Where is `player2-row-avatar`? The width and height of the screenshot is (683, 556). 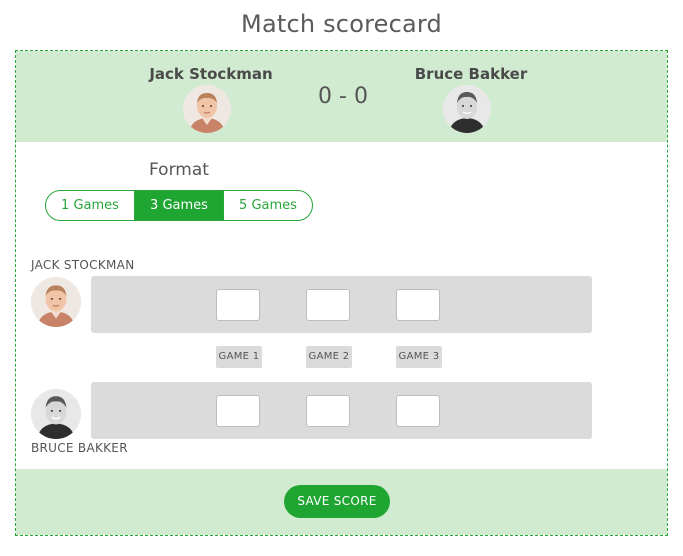
player2-row-avatar is located at coordinates (56, 414).